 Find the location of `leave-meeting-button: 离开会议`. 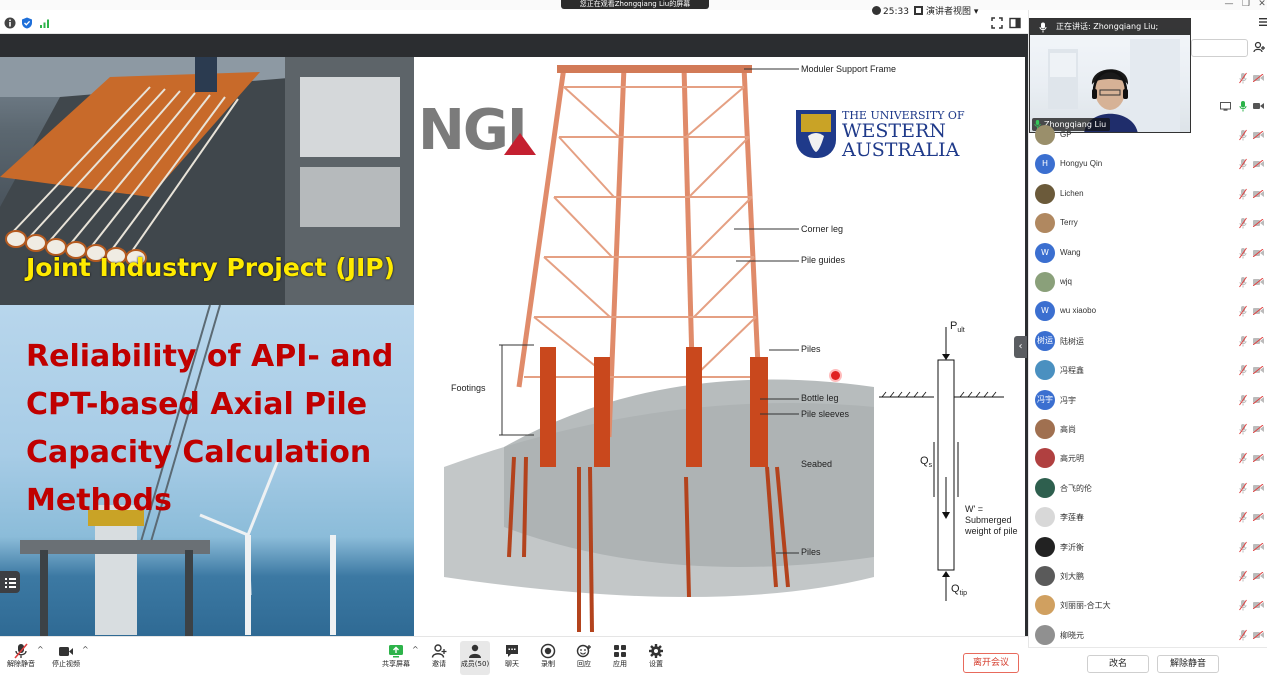

leave-meeting-button: 离开会议 is located at coordinates (991, 663).